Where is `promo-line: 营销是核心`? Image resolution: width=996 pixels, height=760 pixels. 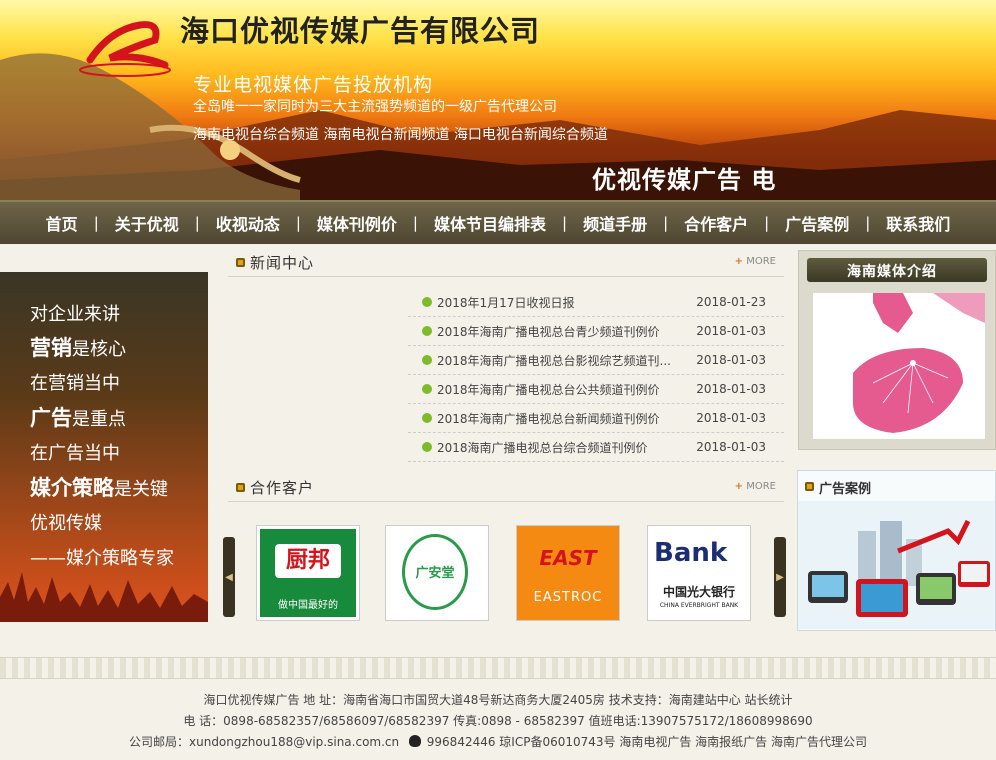
promo-line: 营销是核心 is located at coordinates (78, 347).